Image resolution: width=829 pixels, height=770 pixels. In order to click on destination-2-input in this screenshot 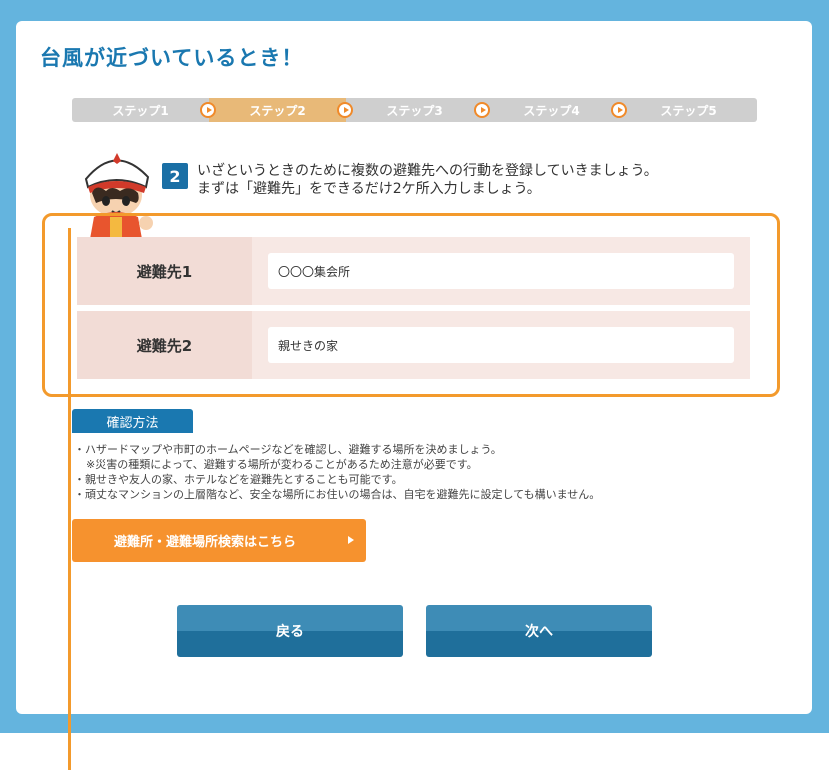, I will do `click(501, 345)`.